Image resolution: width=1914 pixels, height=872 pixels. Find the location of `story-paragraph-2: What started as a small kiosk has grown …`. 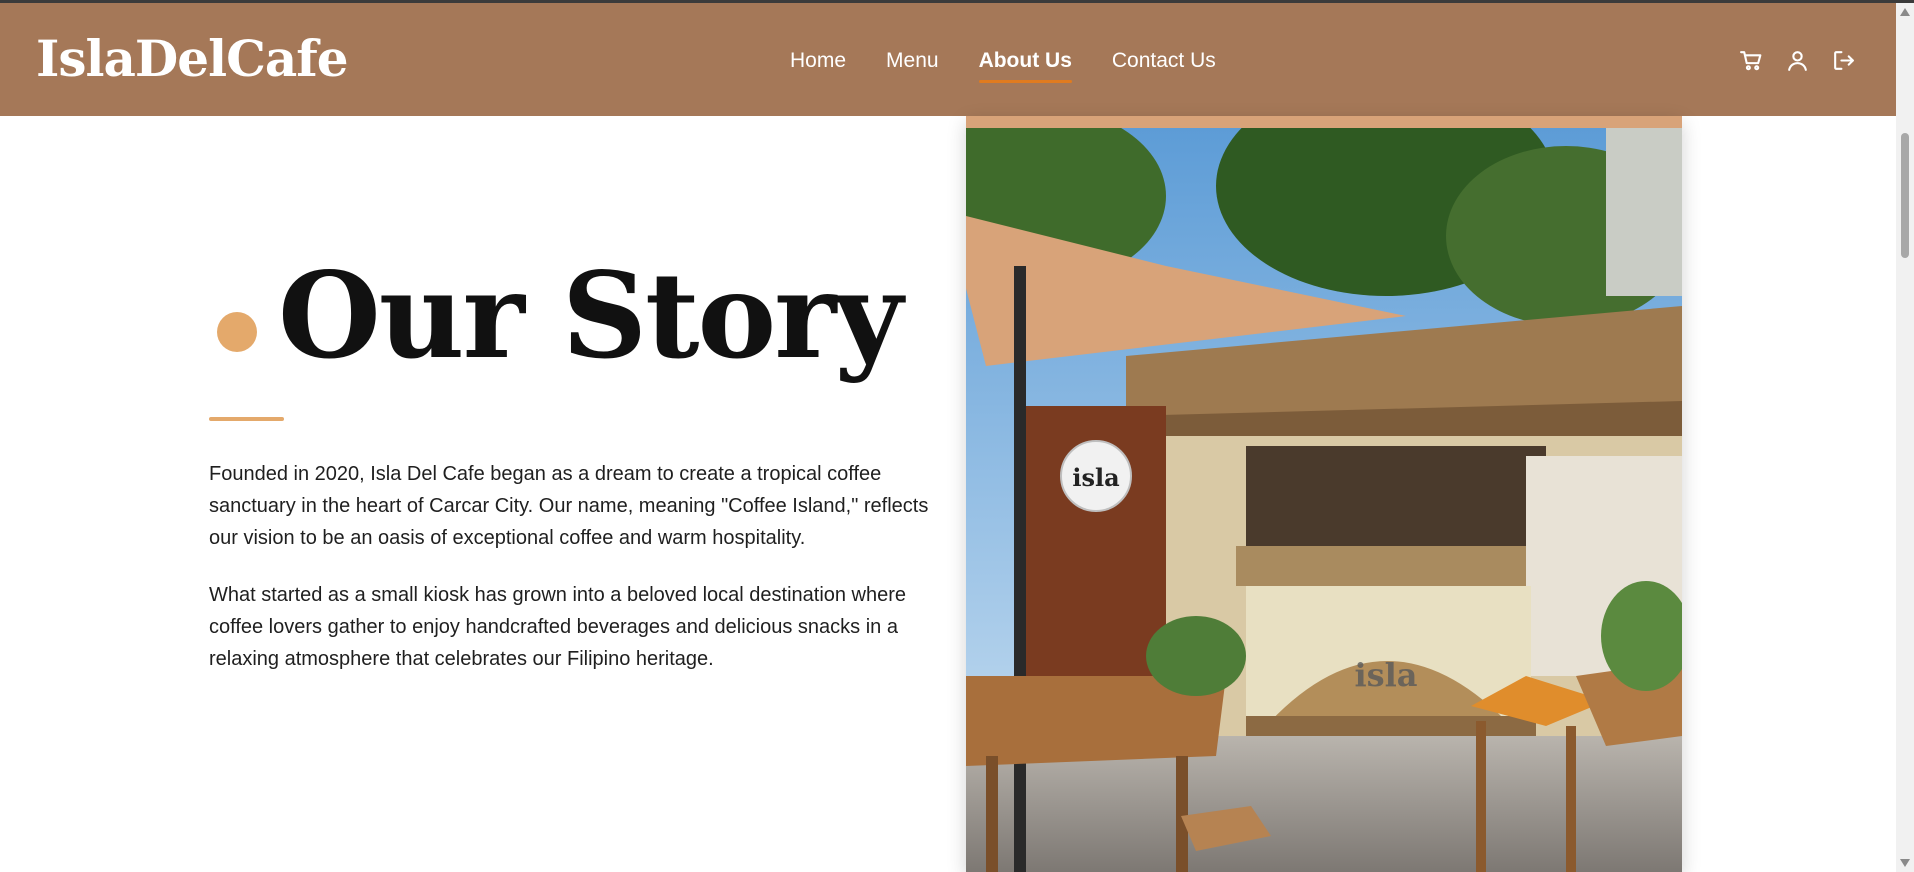

story-paragraph-2: What started as a small kiosk has grown … is located at coordinates (558, 627).